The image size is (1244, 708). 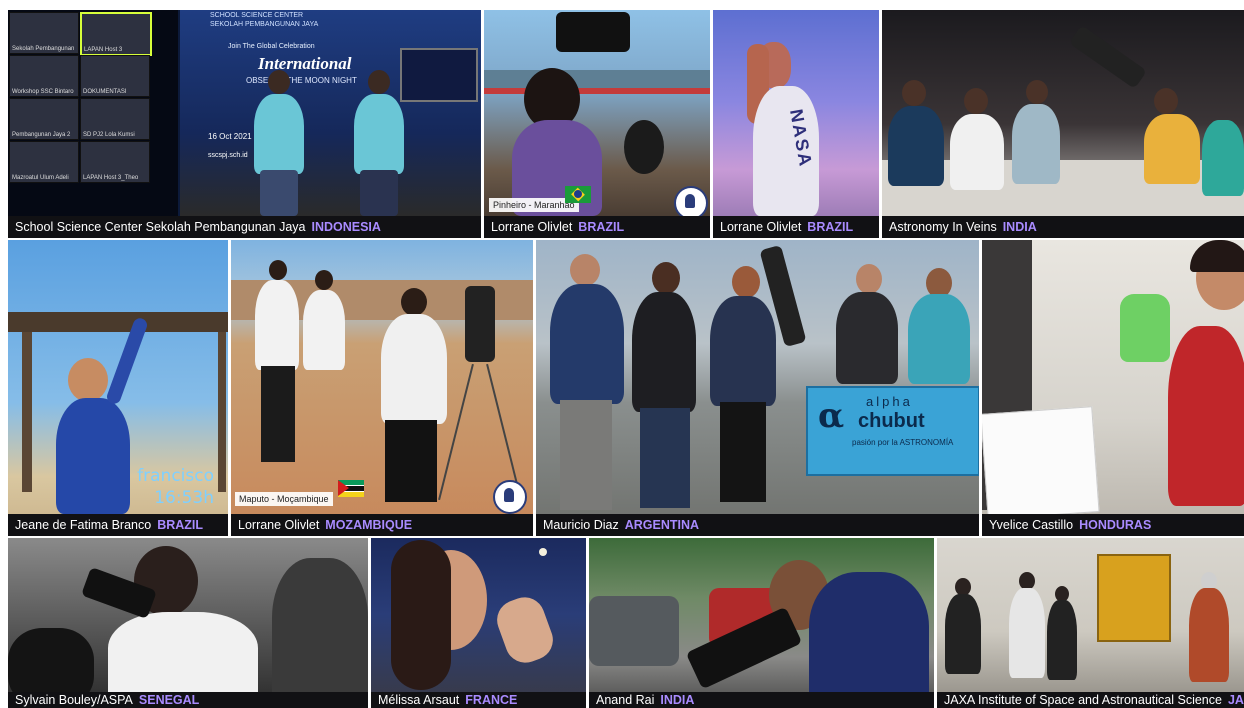 I want to click on photo-tile-brazil-sunset: NASA Lorrane Olivlet BRAZIL, so click(x=796, y=124).